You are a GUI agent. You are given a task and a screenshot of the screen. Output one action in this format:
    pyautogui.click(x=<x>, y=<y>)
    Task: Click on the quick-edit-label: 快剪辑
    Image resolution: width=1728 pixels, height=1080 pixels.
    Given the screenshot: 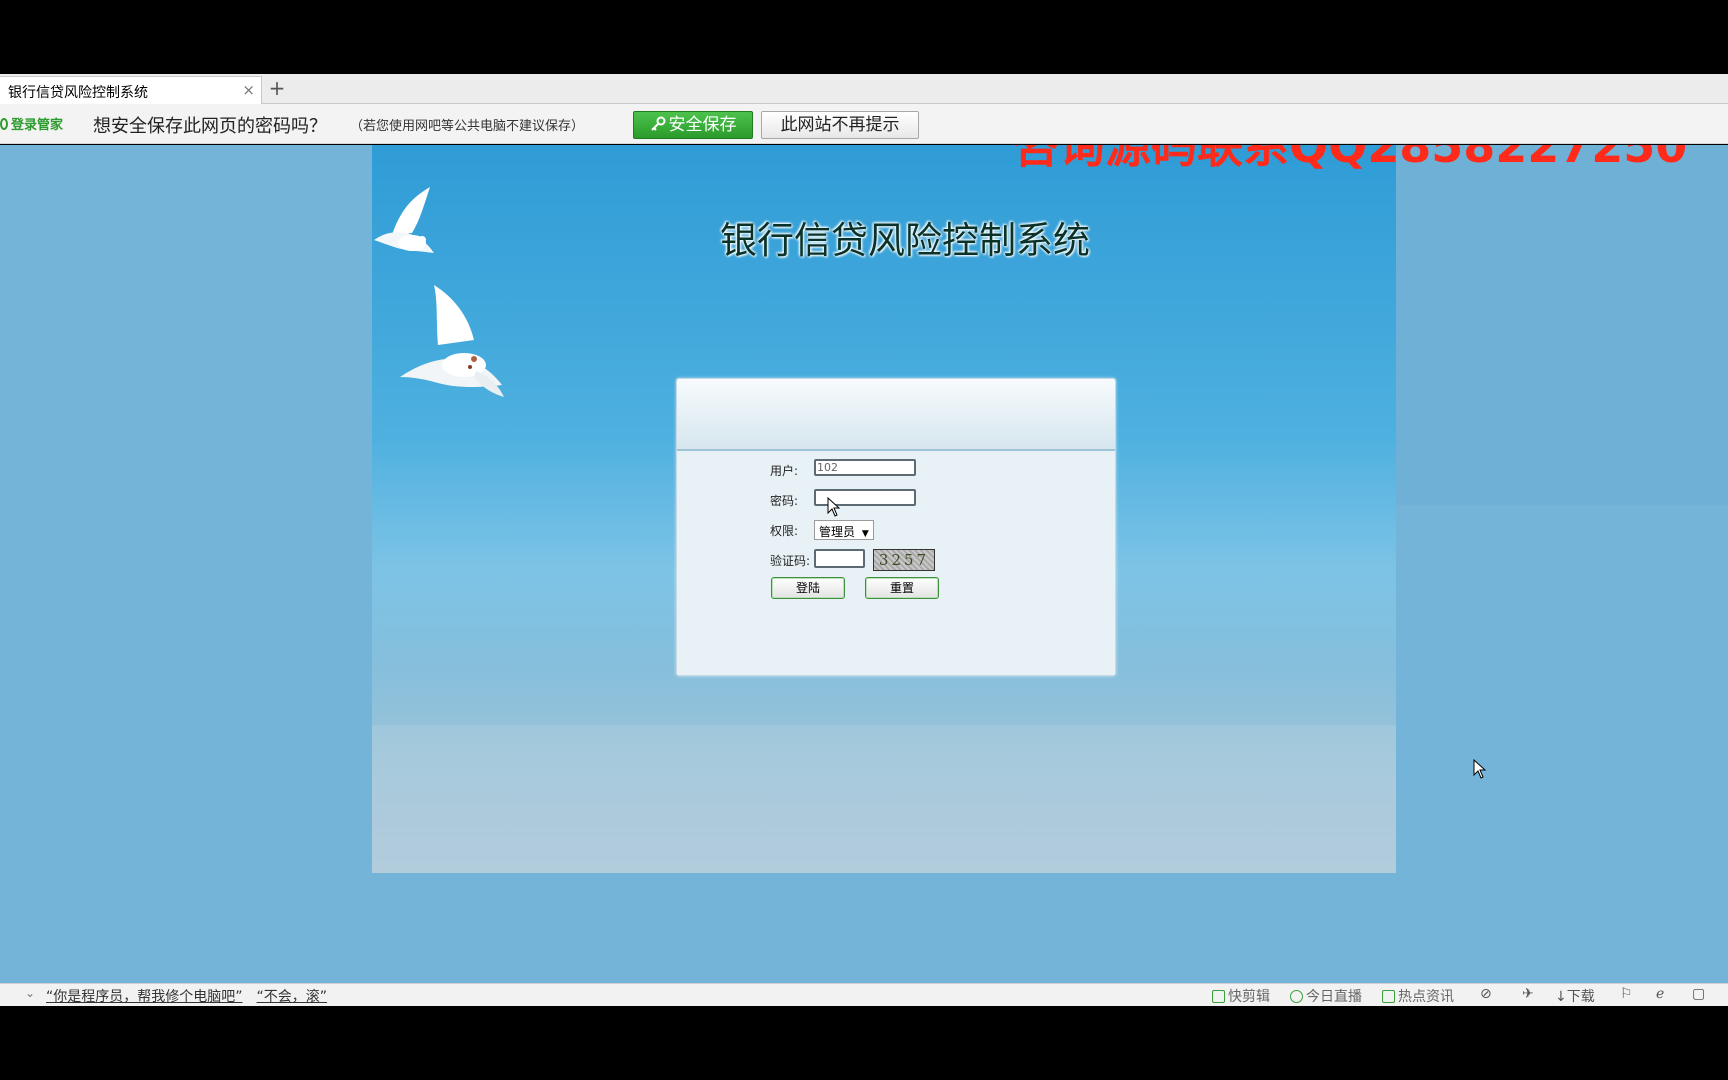 What is the action you would take?
    pyautogui.click(x=1249, y=997)
    